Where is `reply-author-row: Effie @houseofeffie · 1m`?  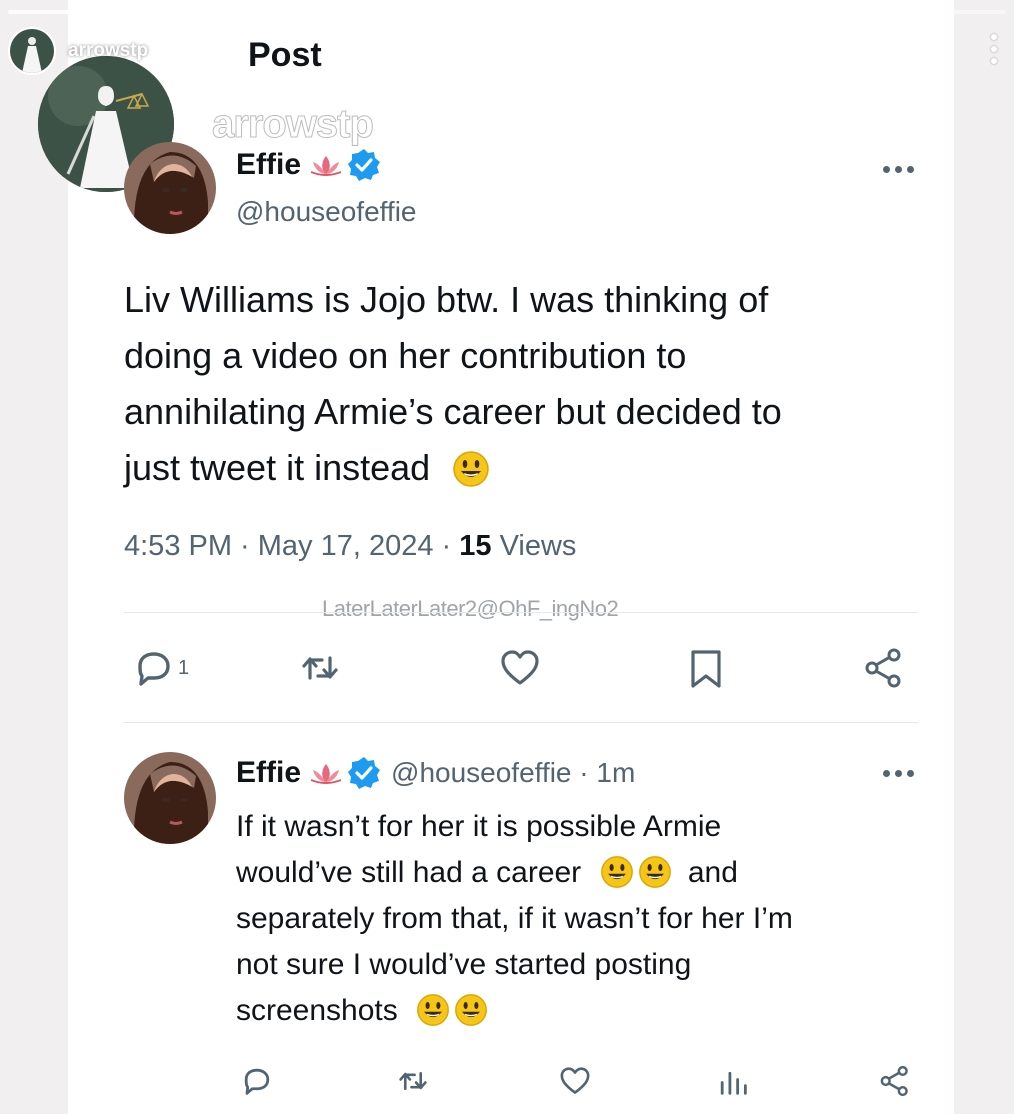 reply-author-row: Effie @houseofeffie · 1m is located at coordinates (435, 773).